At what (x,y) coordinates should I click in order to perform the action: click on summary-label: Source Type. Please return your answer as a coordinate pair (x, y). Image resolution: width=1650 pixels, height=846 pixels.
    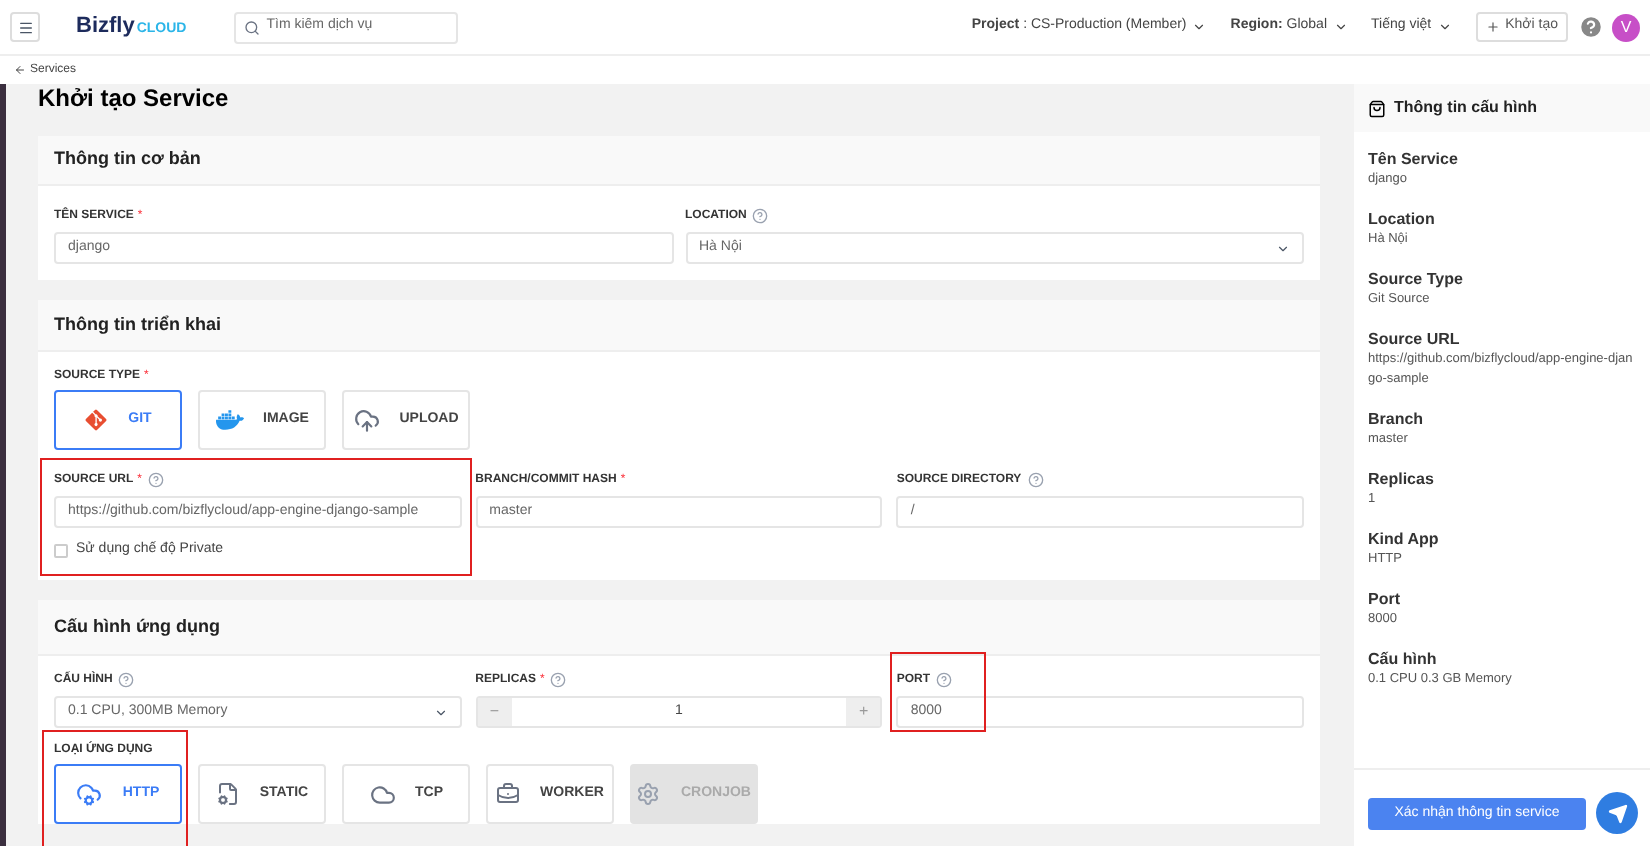
    Looking at the image, I should click on (1416, 279).